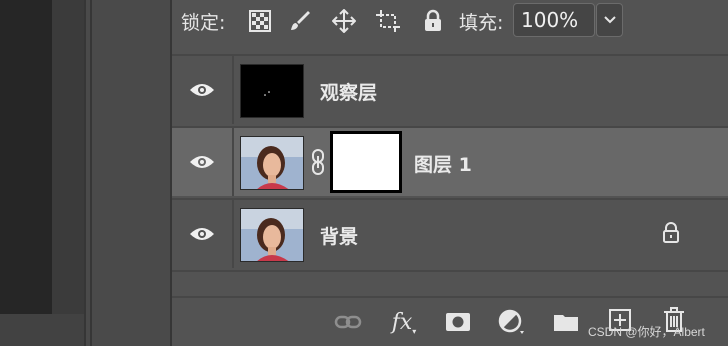 The image size is (728, 346). What do you see at coordinates (344, 21) in the screenshot?
I see `lock-position-icon` at bounding box center [344, 21].